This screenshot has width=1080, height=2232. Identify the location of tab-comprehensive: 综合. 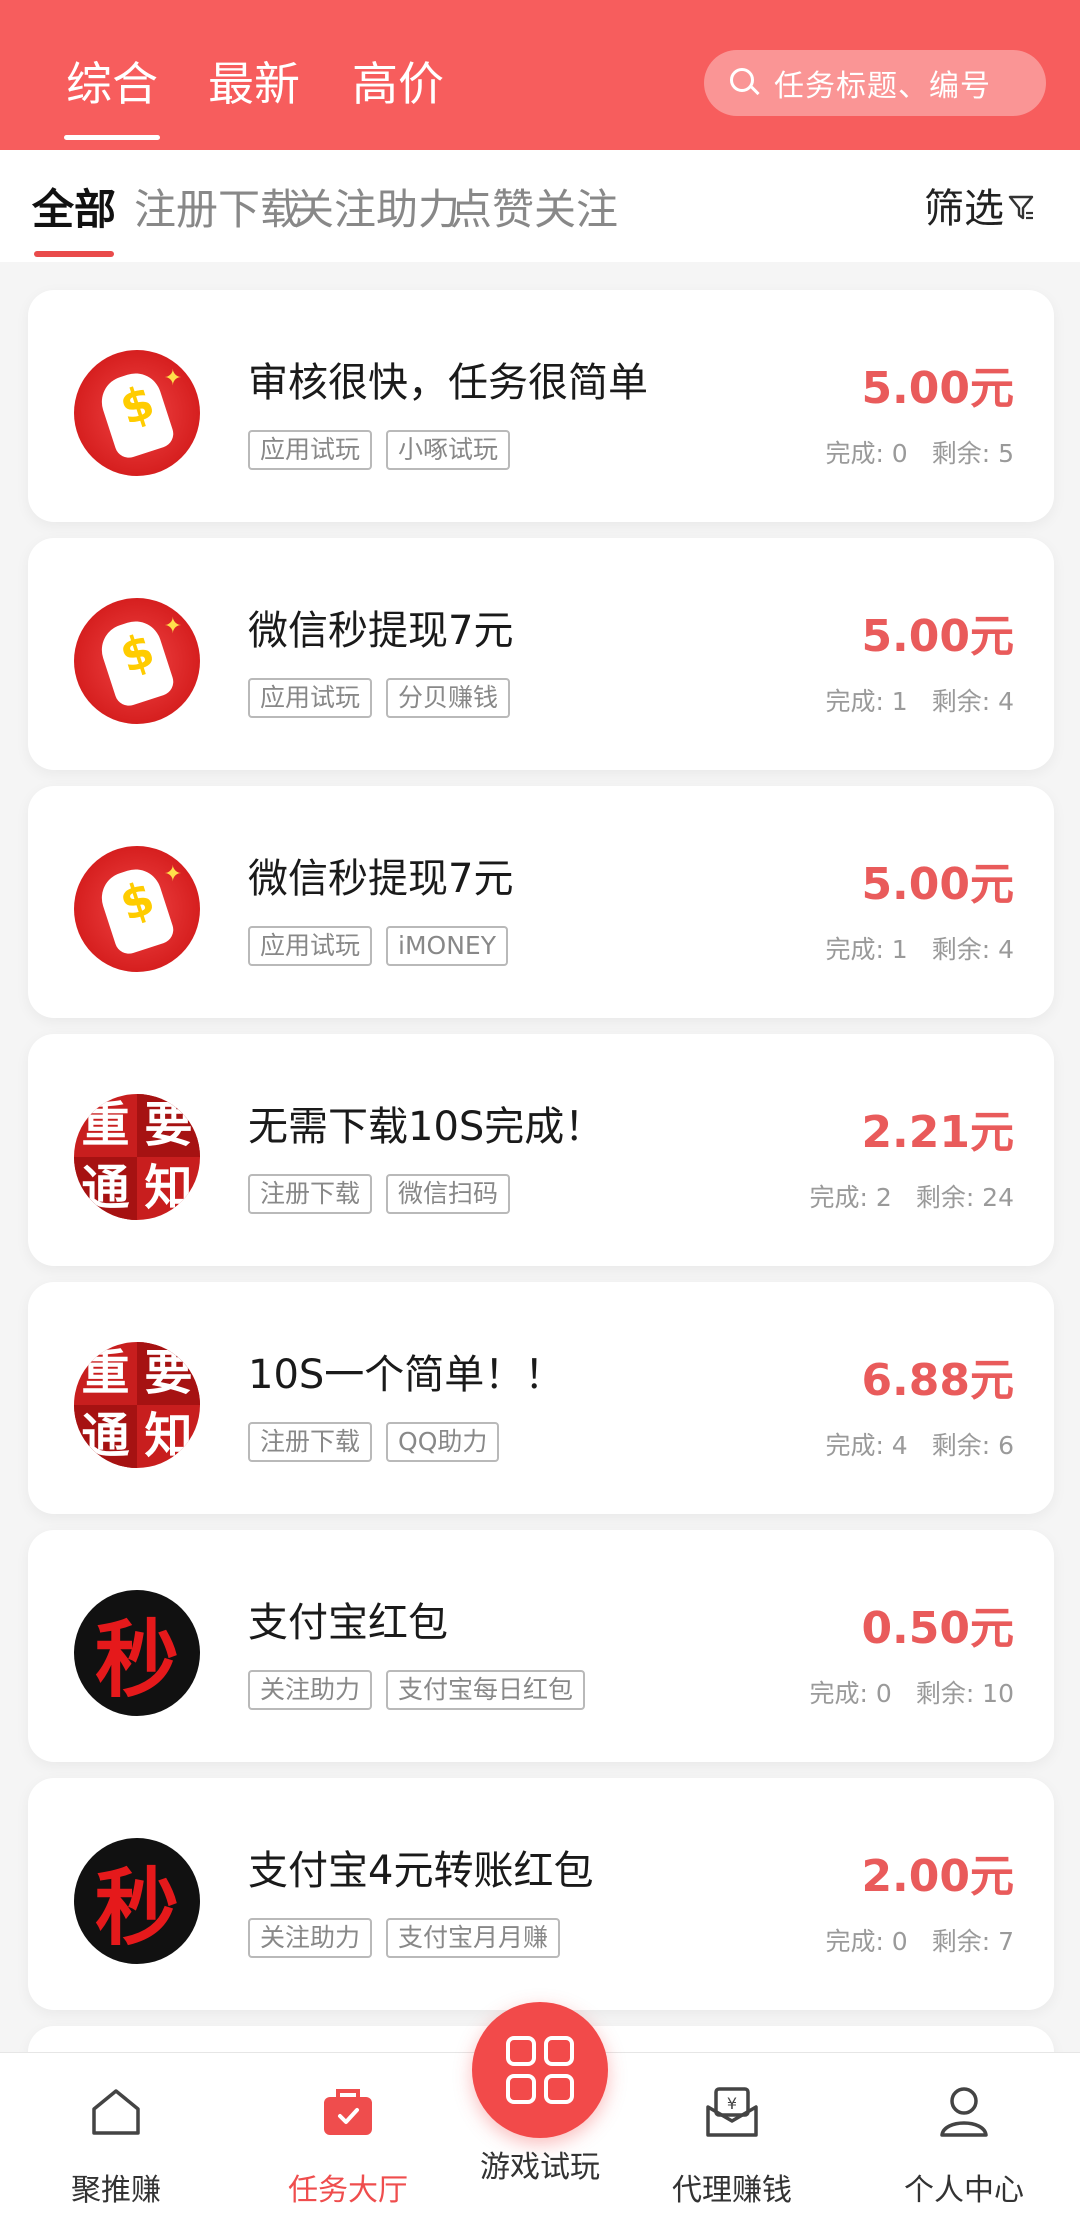
(112, 94).